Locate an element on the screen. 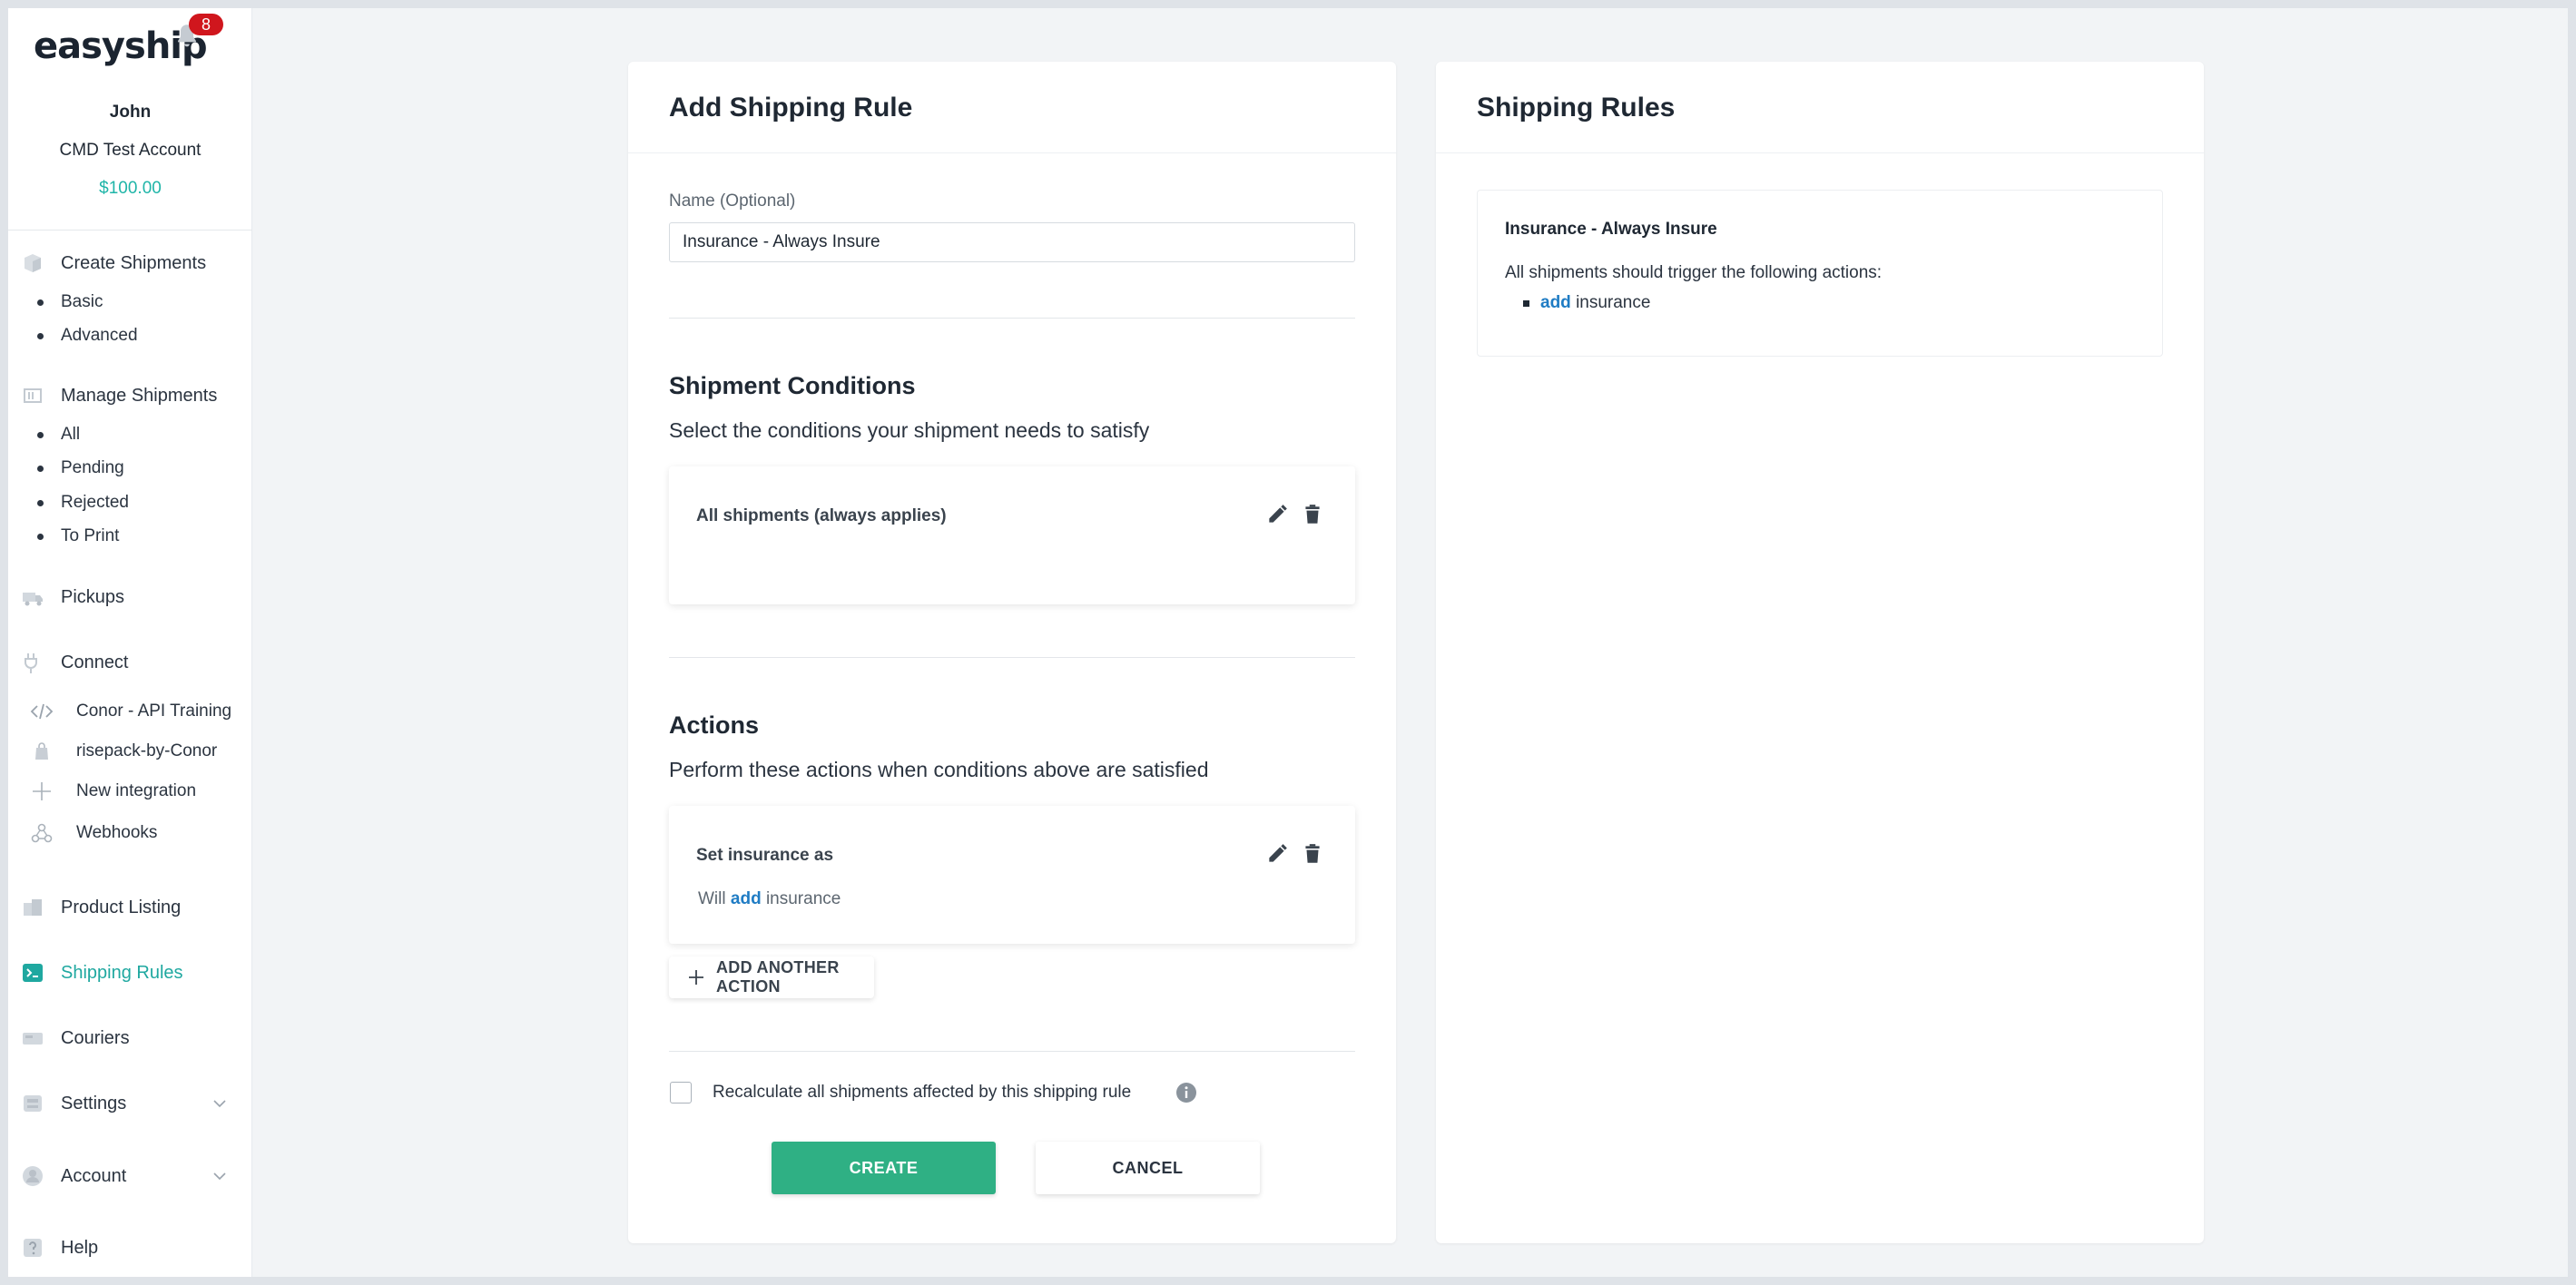  sidebar-item-manage-shipments: Manage Shipments is located at coordinates (130, 396).